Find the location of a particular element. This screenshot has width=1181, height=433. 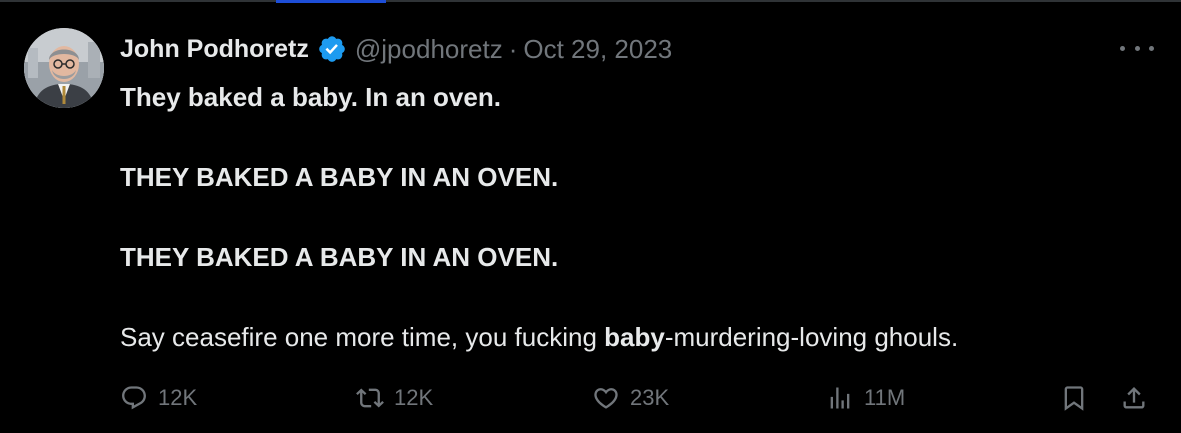

repost-icon is located at coordinates (370, 398).